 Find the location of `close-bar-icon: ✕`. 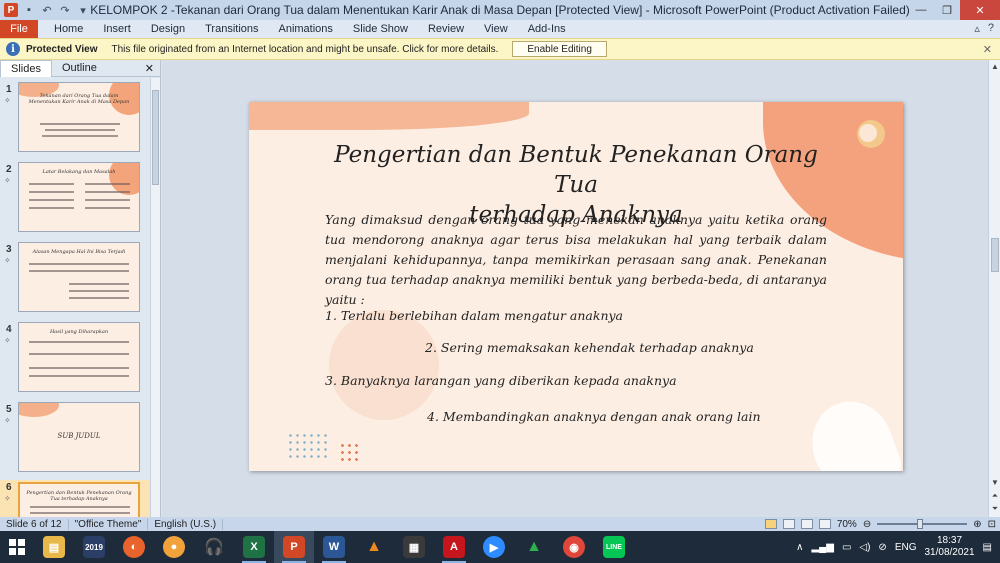

close-bar-icon: ✕ is located at coordinates (987, 49).